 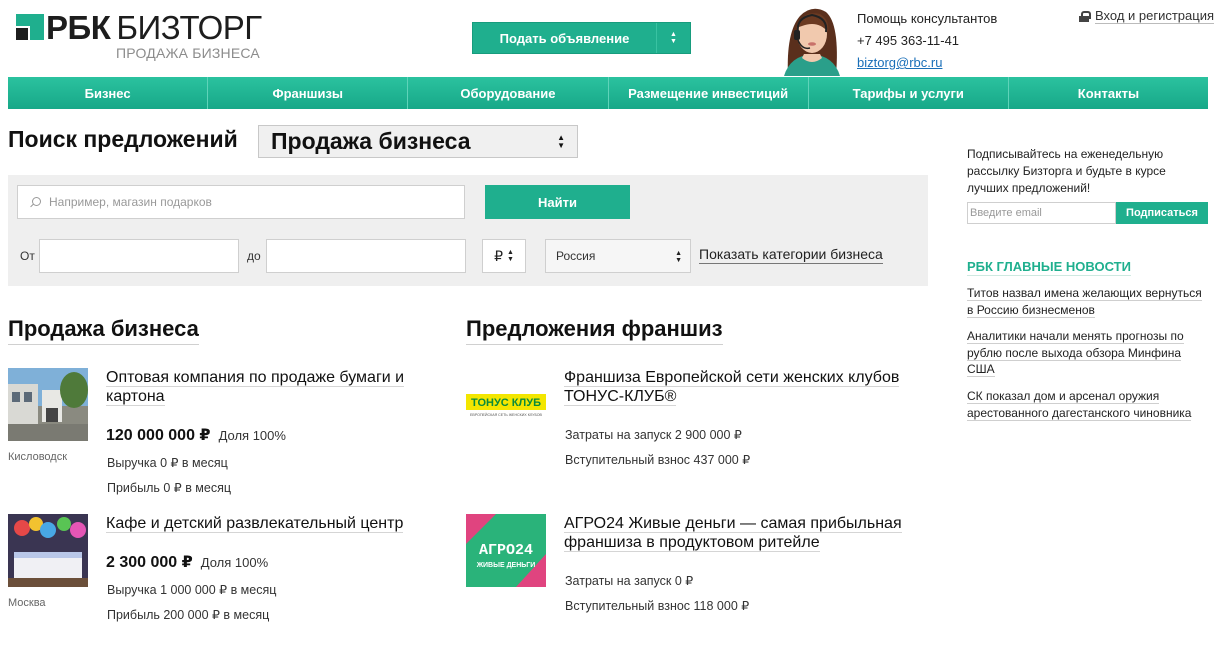 What do you see at coordinates (1108, 93) in the screenshot?
I see `nav-item-contacts: Контакты` at bounding box center [1108, 93].